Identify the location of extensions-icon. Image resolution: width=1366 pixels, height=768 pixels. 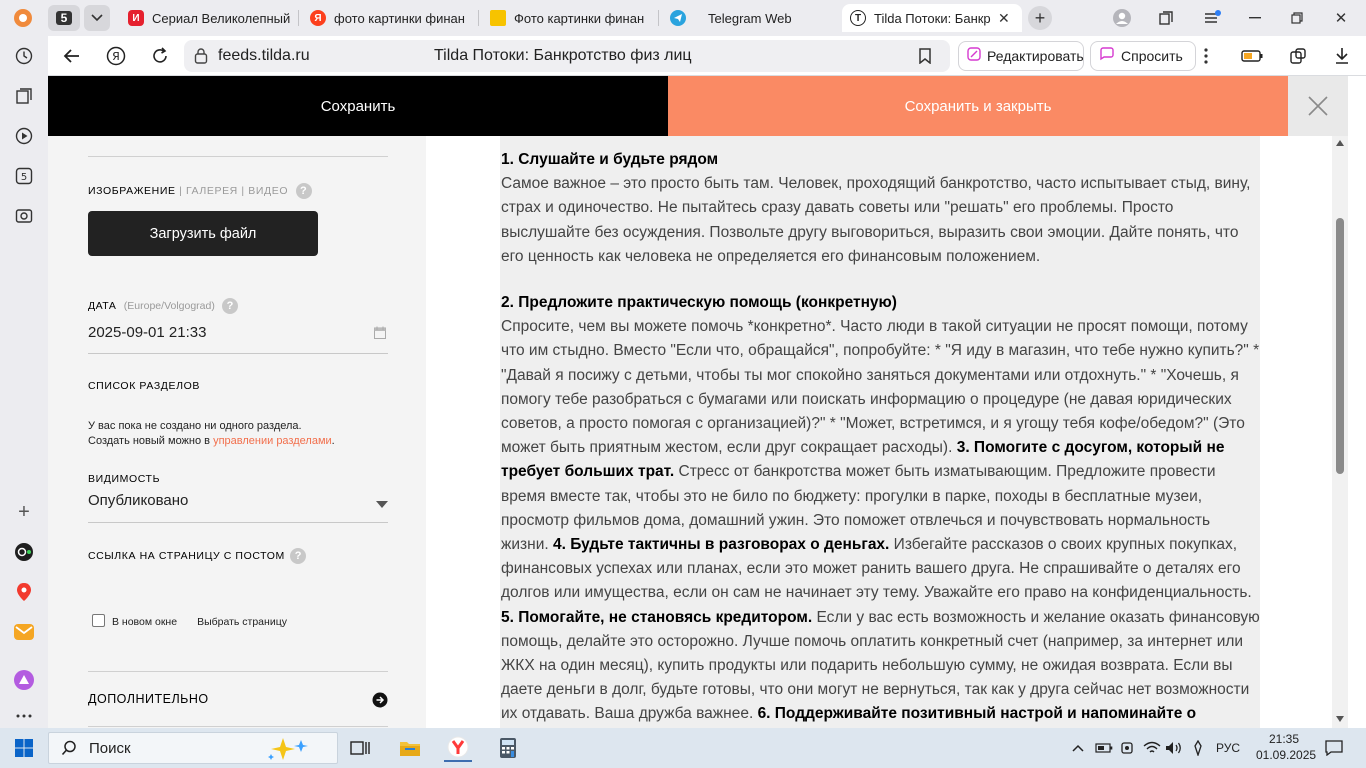
(1298, 56).